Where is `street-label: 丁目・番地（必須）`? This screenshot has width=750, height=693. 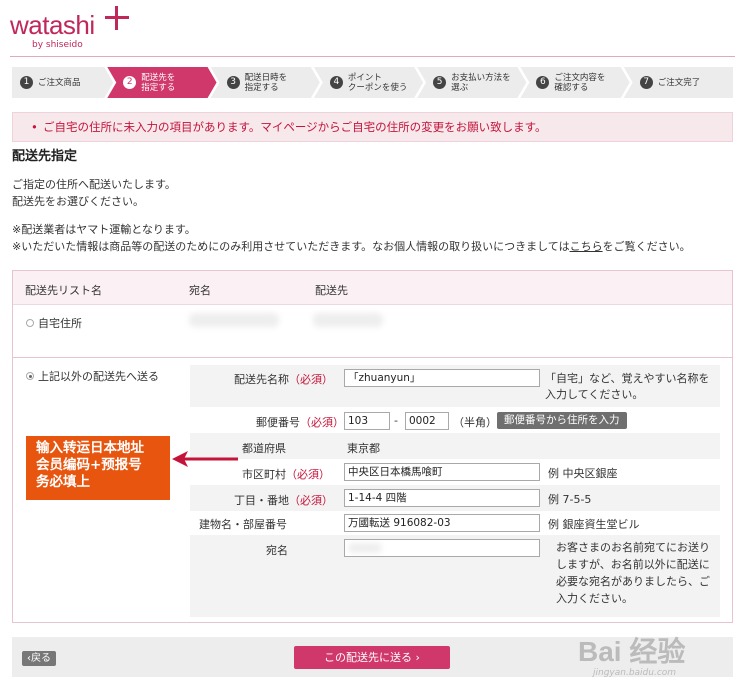 street-label: 丁目・番地（必須） is located at coordinates (283, 500).